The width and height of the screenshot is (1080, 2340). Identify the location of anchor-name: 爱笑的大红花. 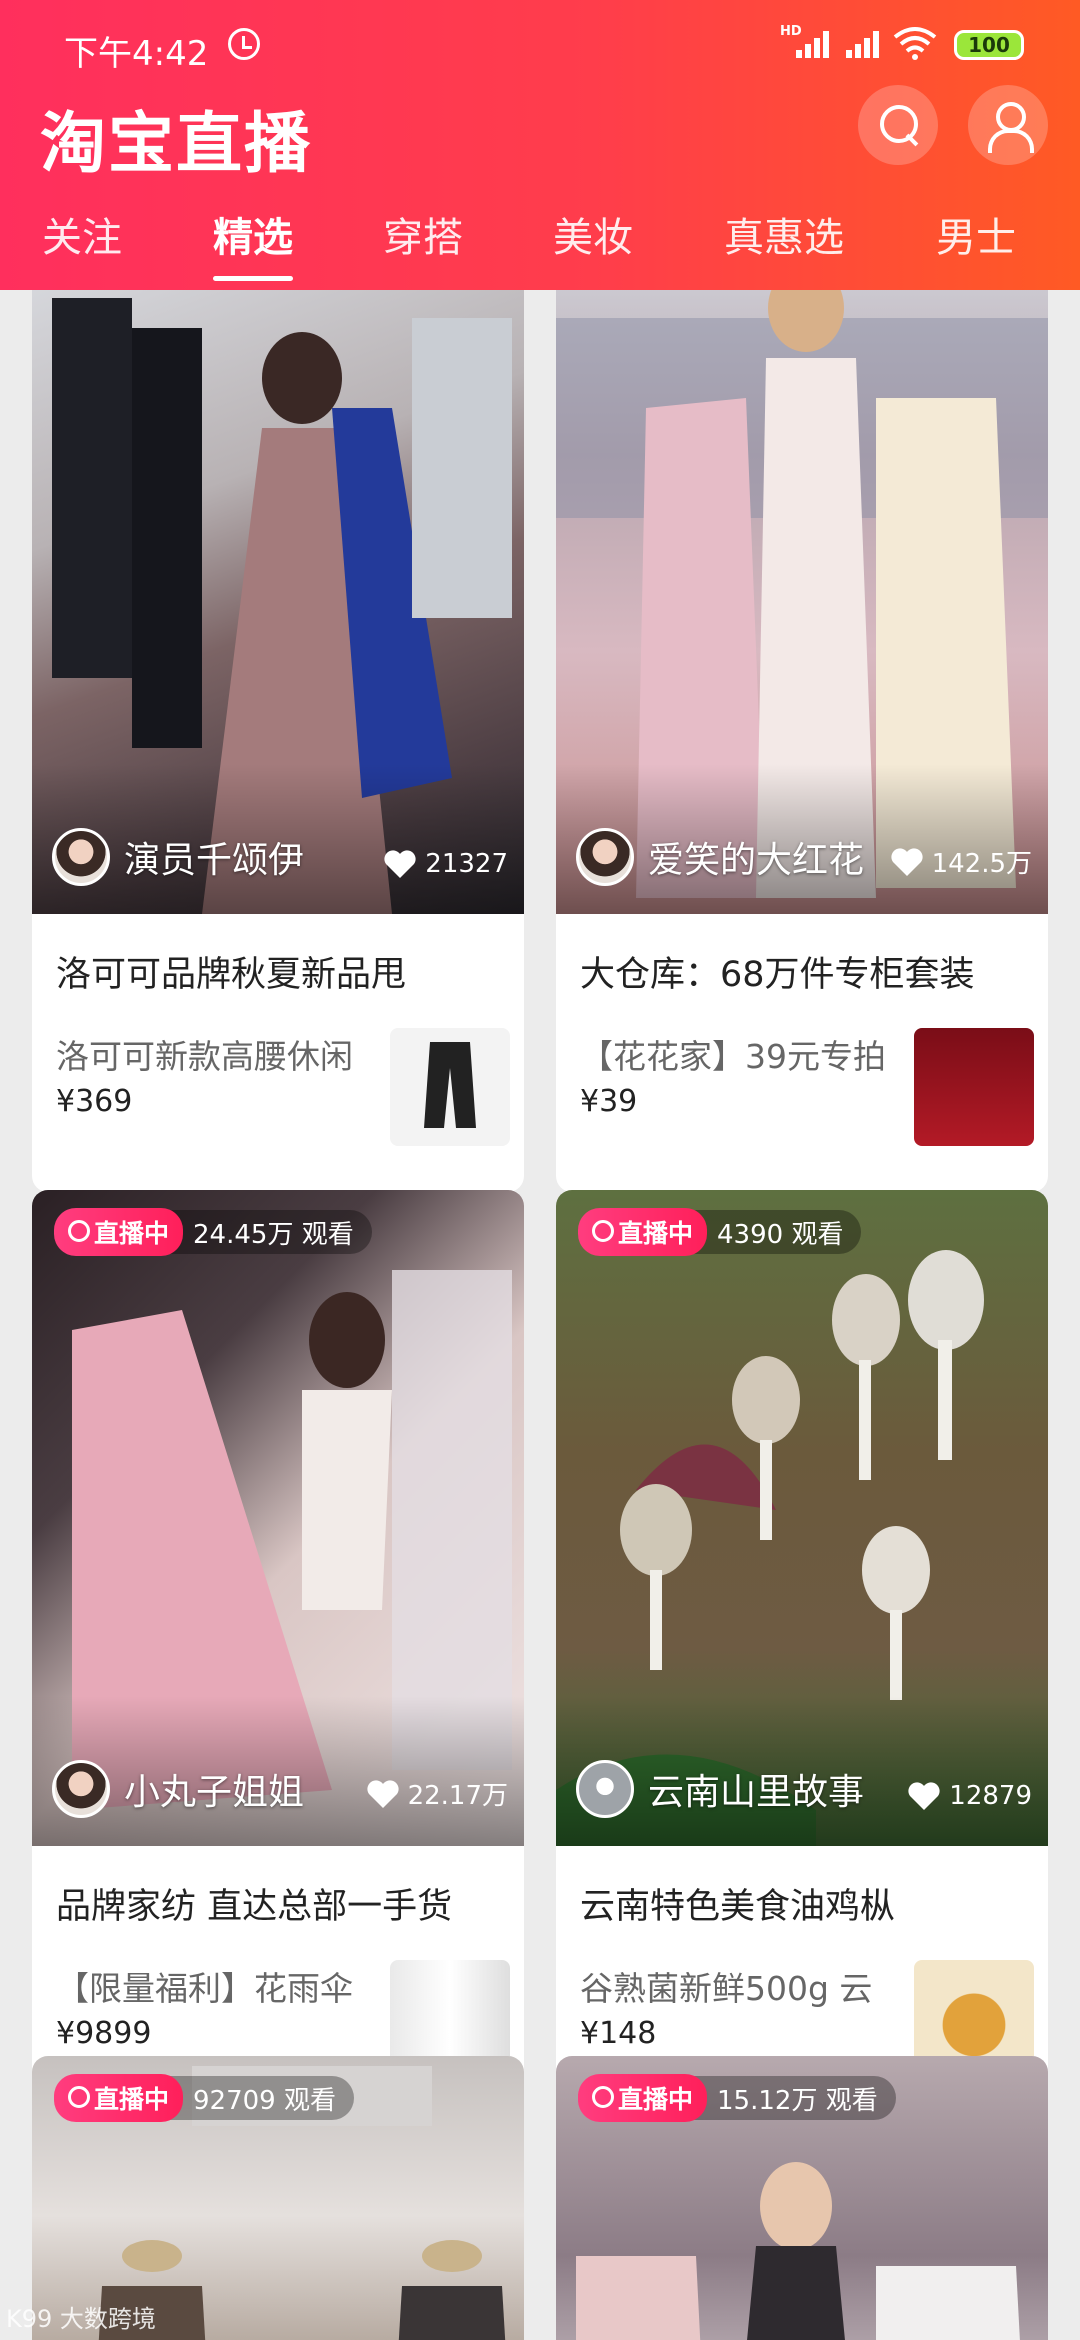
(756, 860).